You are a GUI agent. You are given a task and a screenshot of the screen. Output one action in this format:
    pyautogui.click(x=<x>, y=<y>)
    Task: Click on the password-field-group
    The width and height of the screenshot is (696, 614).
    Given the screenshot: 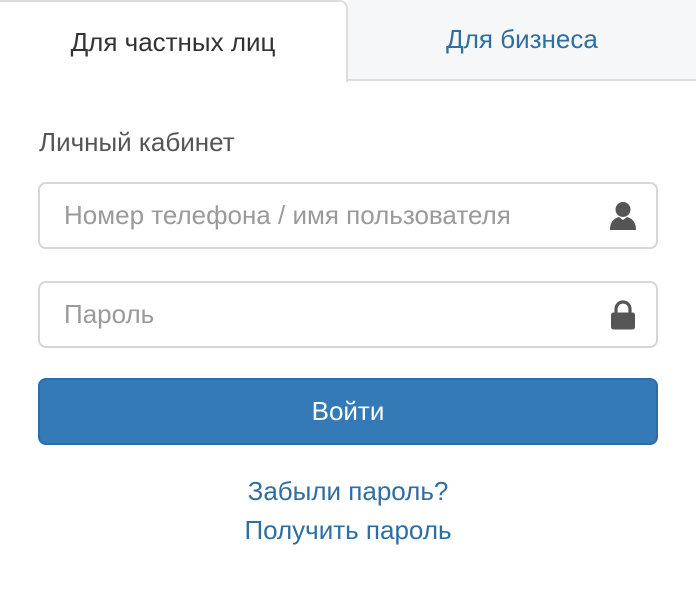 What is the action you would take?
    pyautogui.click(x=348, y=314)
    